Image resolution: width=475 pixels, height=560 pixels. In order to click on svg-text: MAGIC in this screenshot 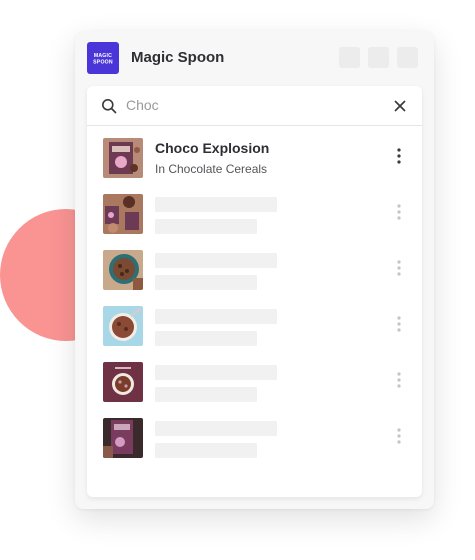, I will do `click(103, 56)`.